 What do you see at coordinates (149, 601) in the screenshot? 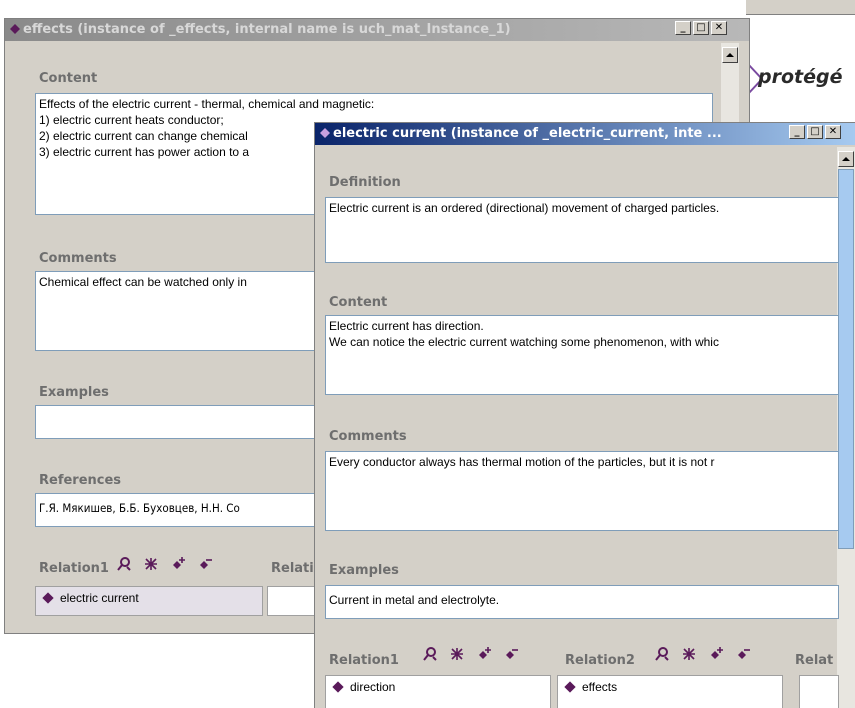
I see `relation1-list-item: electric current` at bounding box center [149, 601].